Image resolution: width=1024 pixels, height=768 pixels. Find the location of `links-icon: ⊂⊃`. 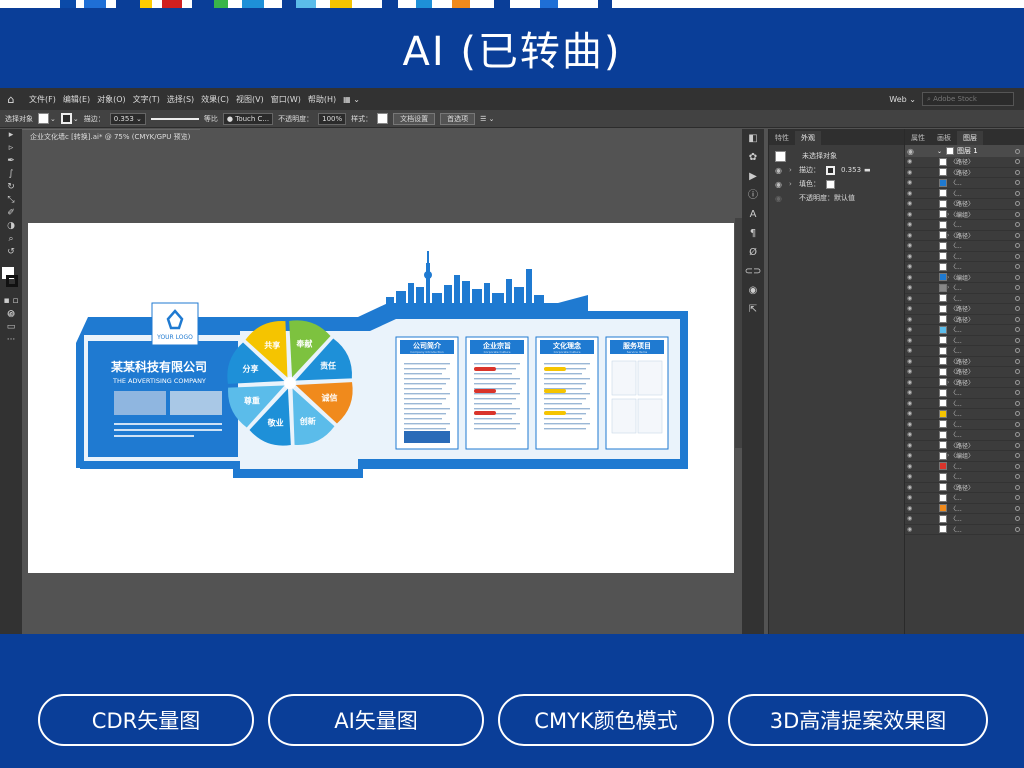

links-icon: ⊂⊃ is located at coordinates (753, 271).